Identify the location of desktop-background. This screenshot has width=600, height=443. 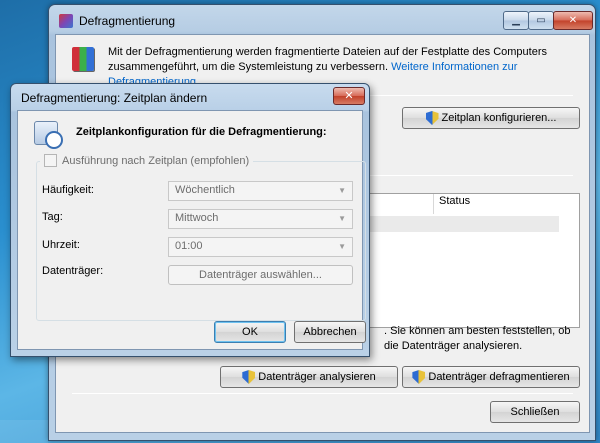
(24, 431).